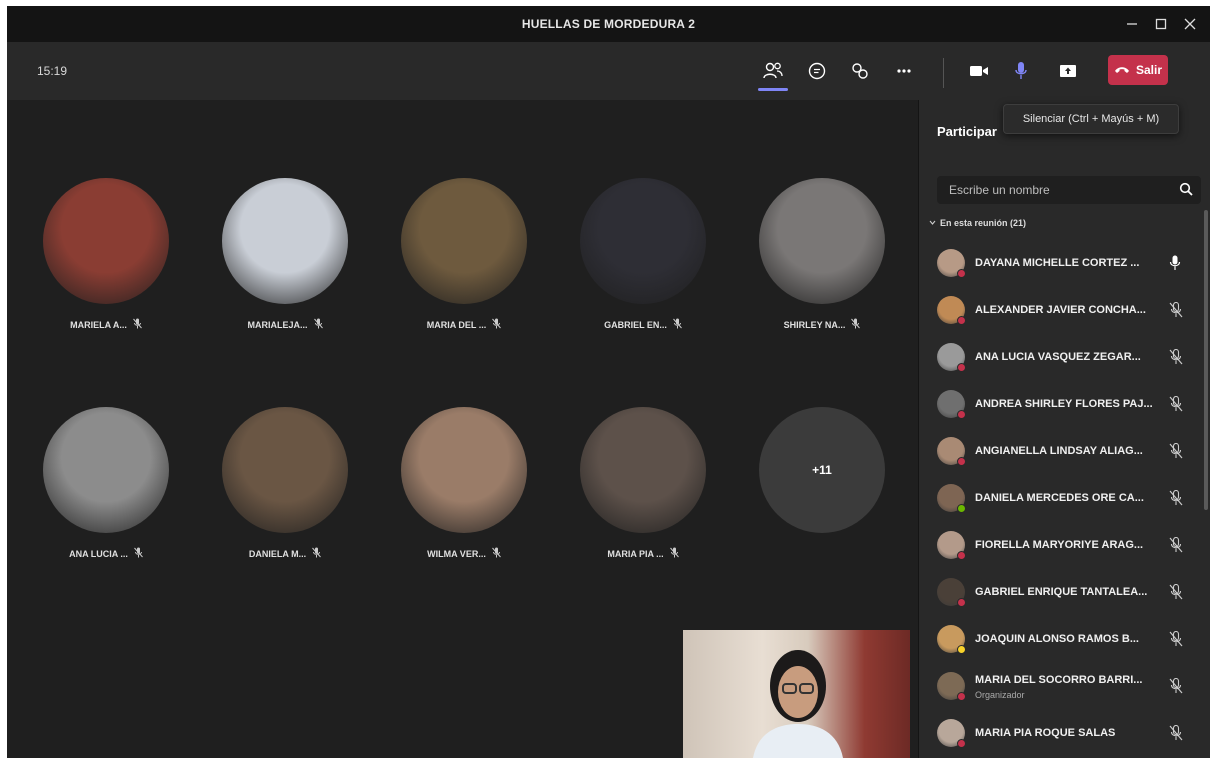  What do you see at coordinates (1138, 70) in the screenshot?
I see `leave-button: Salir` at bounding box center [1138, 70].